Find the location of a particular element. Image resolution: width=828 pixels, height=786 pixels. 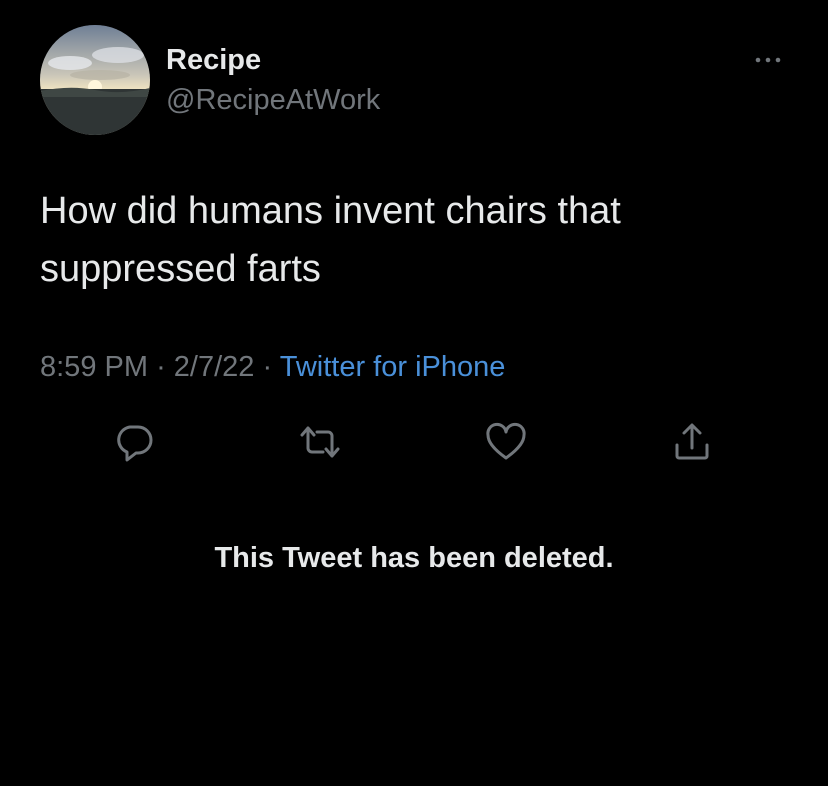

reply-button is located at coordinates (134, 442).